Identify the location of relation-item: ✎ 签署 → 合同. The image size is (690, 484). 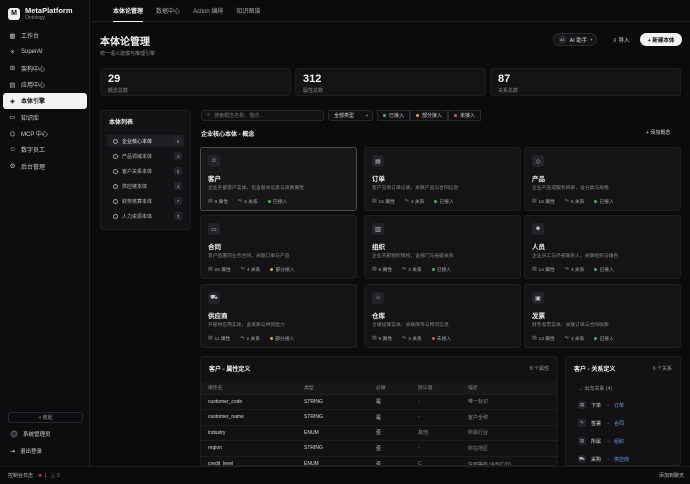
(601, 423).